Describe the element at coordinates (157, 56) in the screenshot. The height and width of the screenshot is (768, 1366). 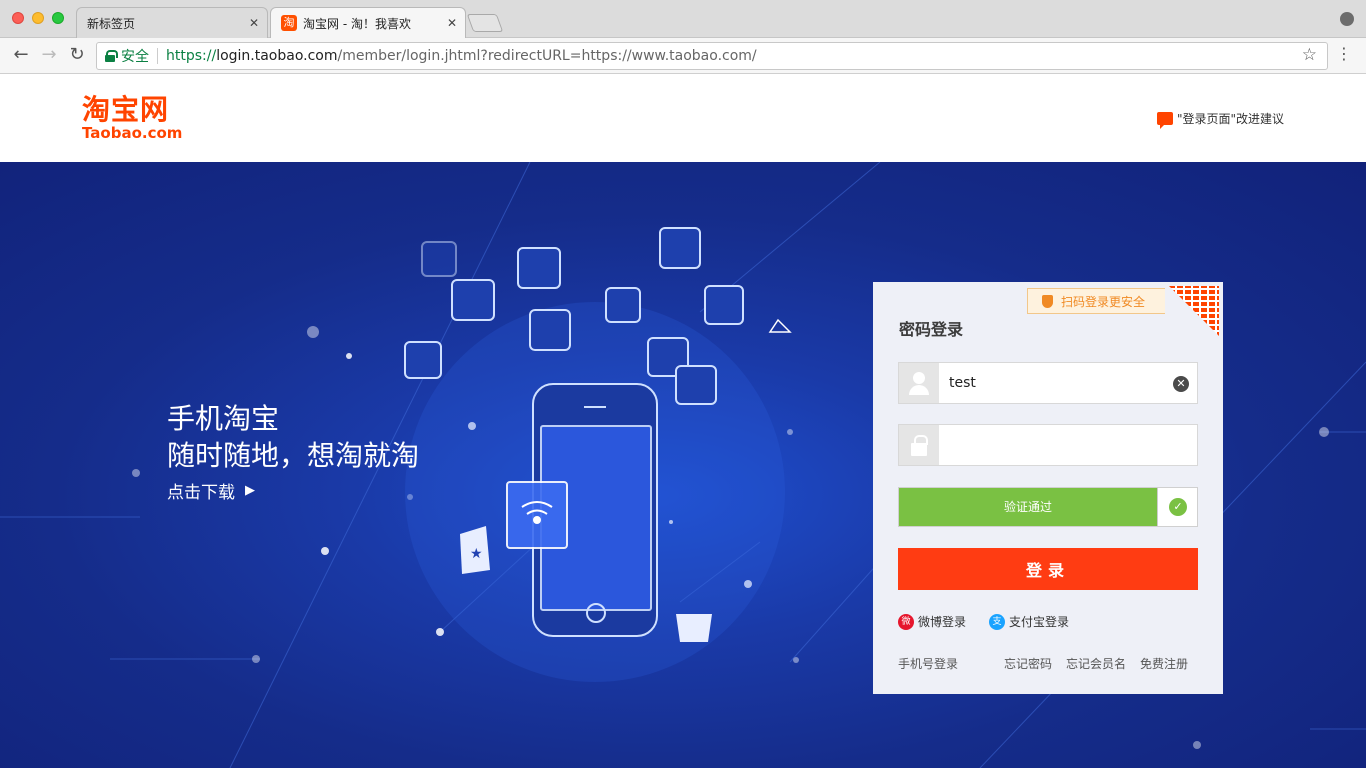
I see `divider` at that location.